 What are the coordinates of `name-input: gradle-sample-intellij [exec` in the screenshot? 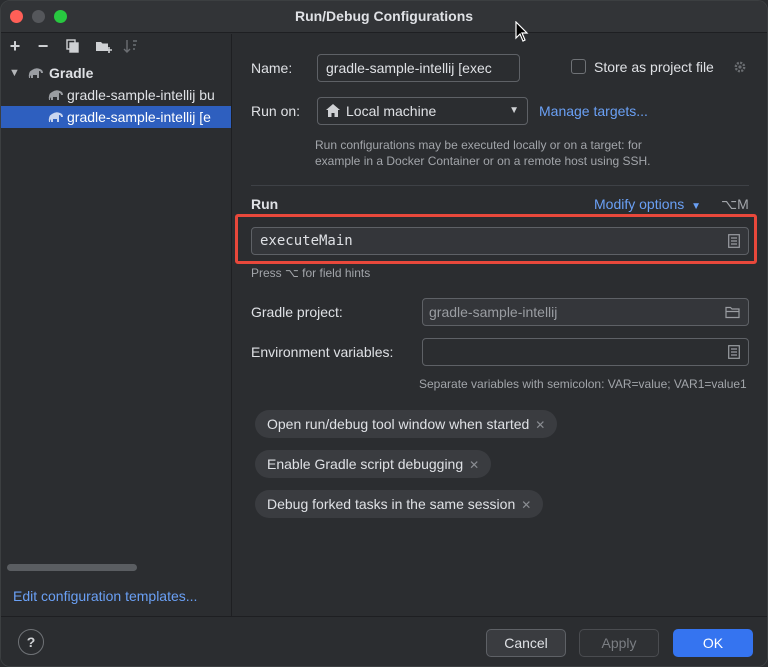 It's located at (418, 68).